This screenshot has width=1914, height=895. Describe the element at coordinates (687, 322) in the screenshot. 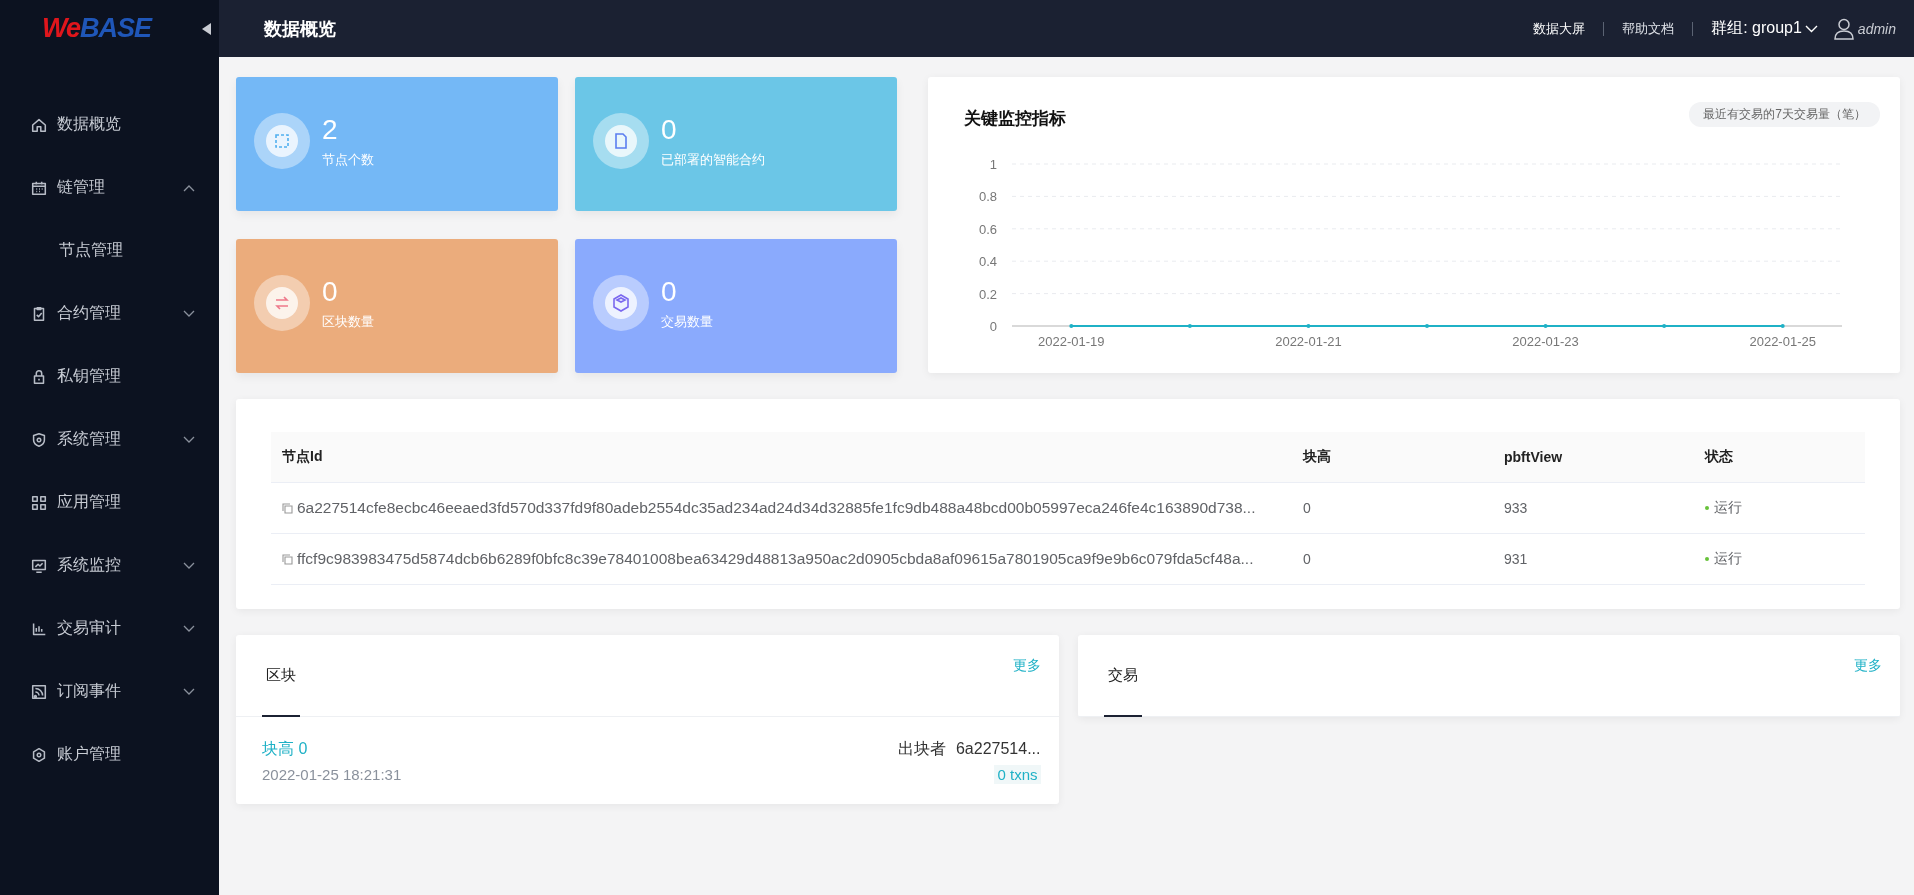

I see `stat-label: 交易数量` at that location.